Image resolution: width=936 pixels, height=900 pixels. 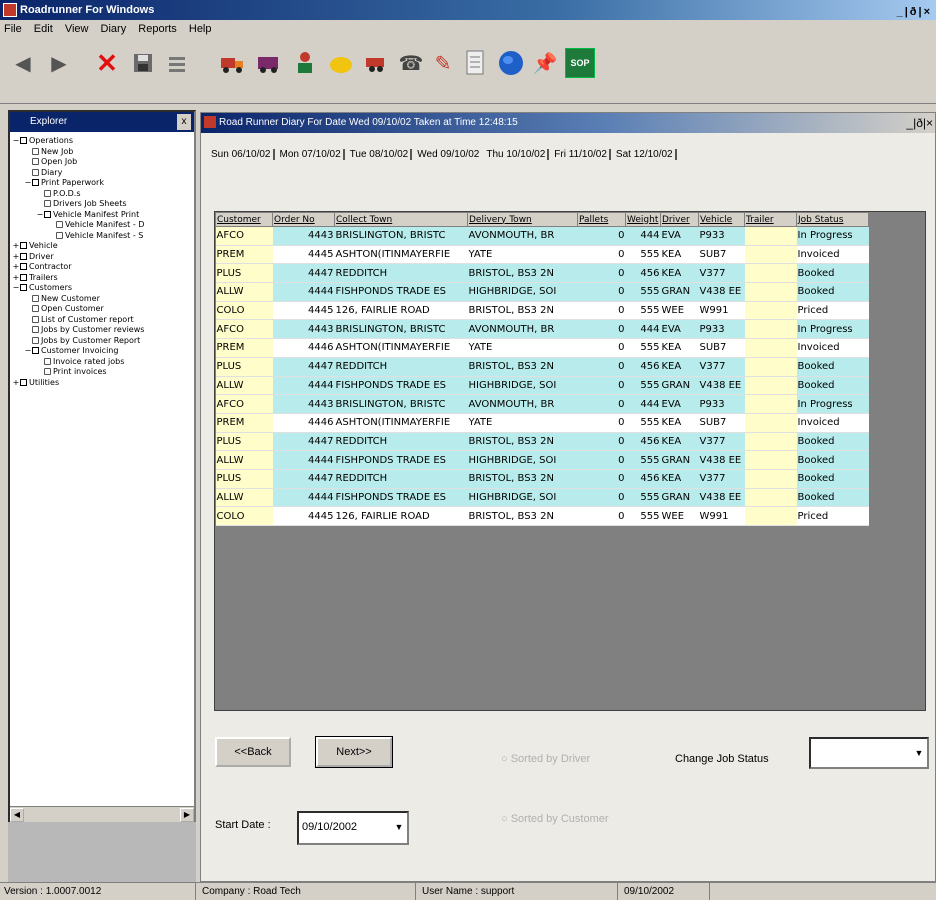 What do you see at coordinates (17, 815) in the screenshot?
I see `scroll-left-icon: ◀` at bounding box center [17, 815].